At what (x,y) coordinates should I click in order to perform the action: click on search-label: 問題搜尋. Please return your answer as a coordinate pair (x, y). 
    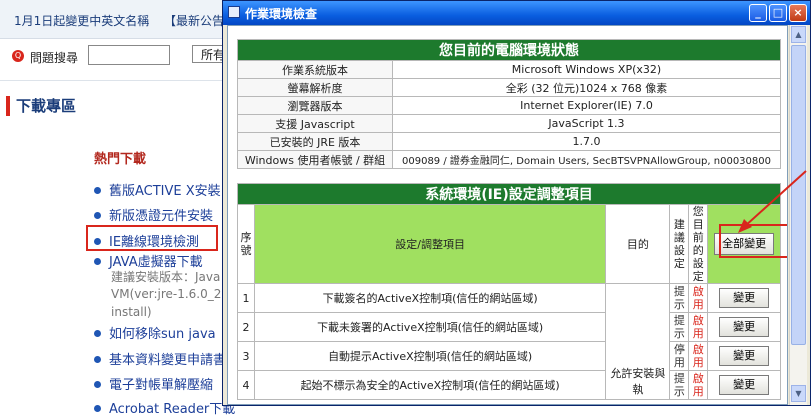
    Looking at the image, I should click on (54, 58).